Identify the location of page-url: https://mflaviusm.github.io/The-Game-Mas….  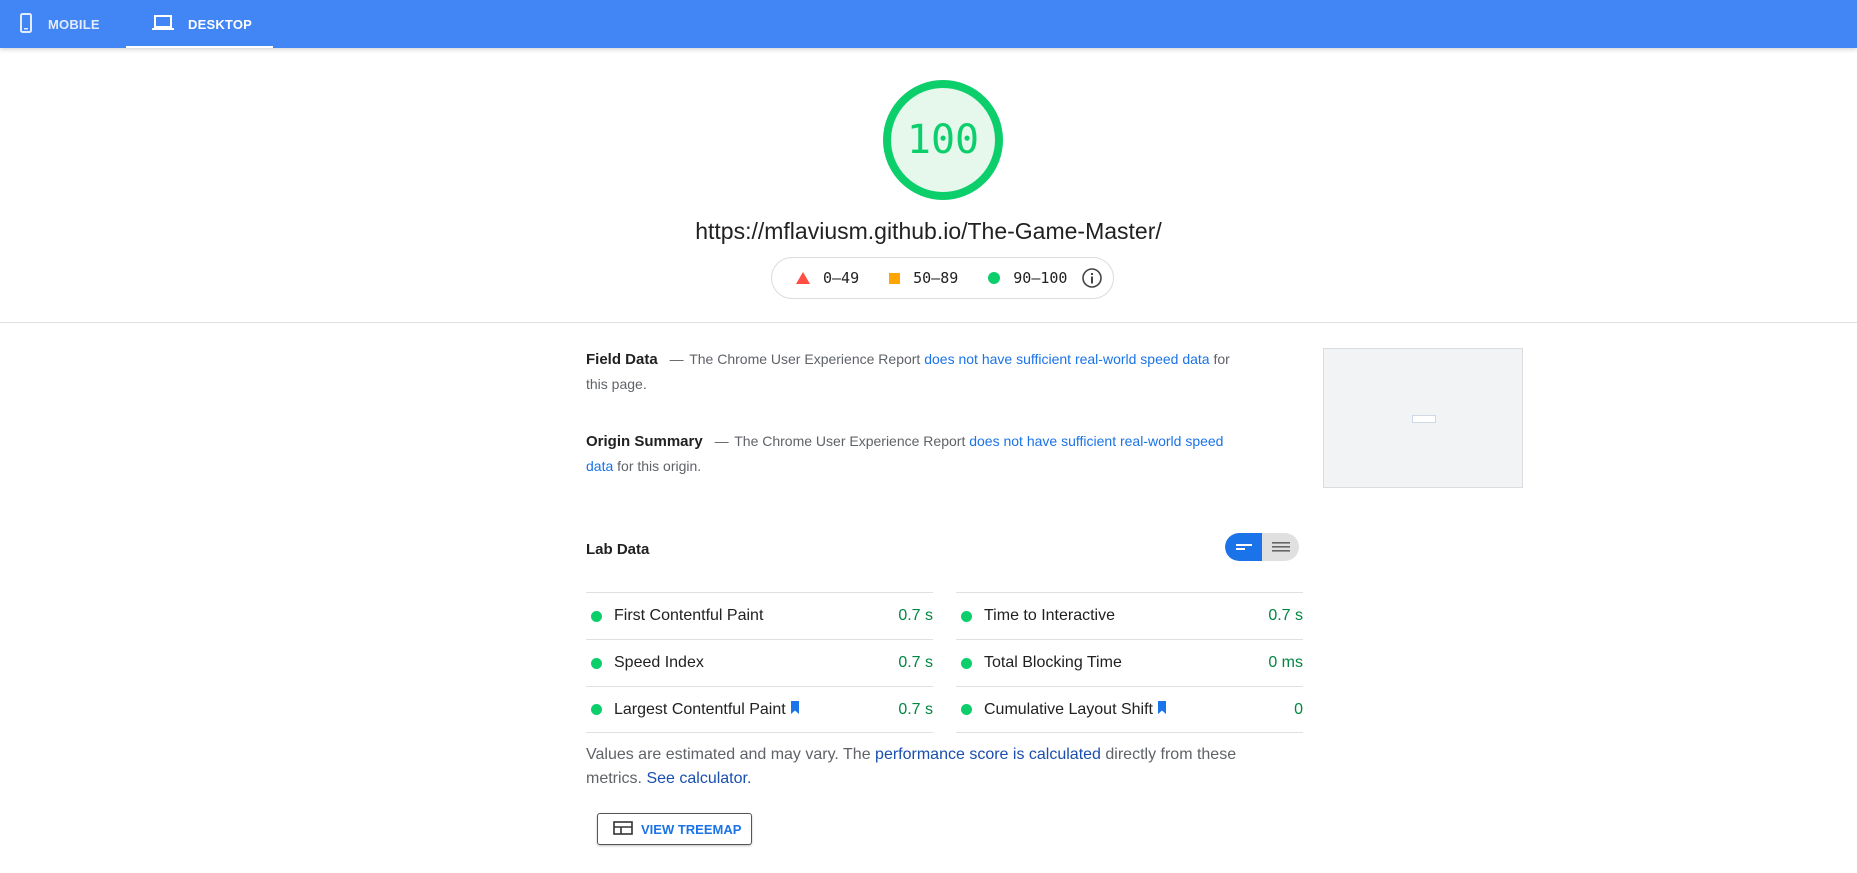
(928, 231).